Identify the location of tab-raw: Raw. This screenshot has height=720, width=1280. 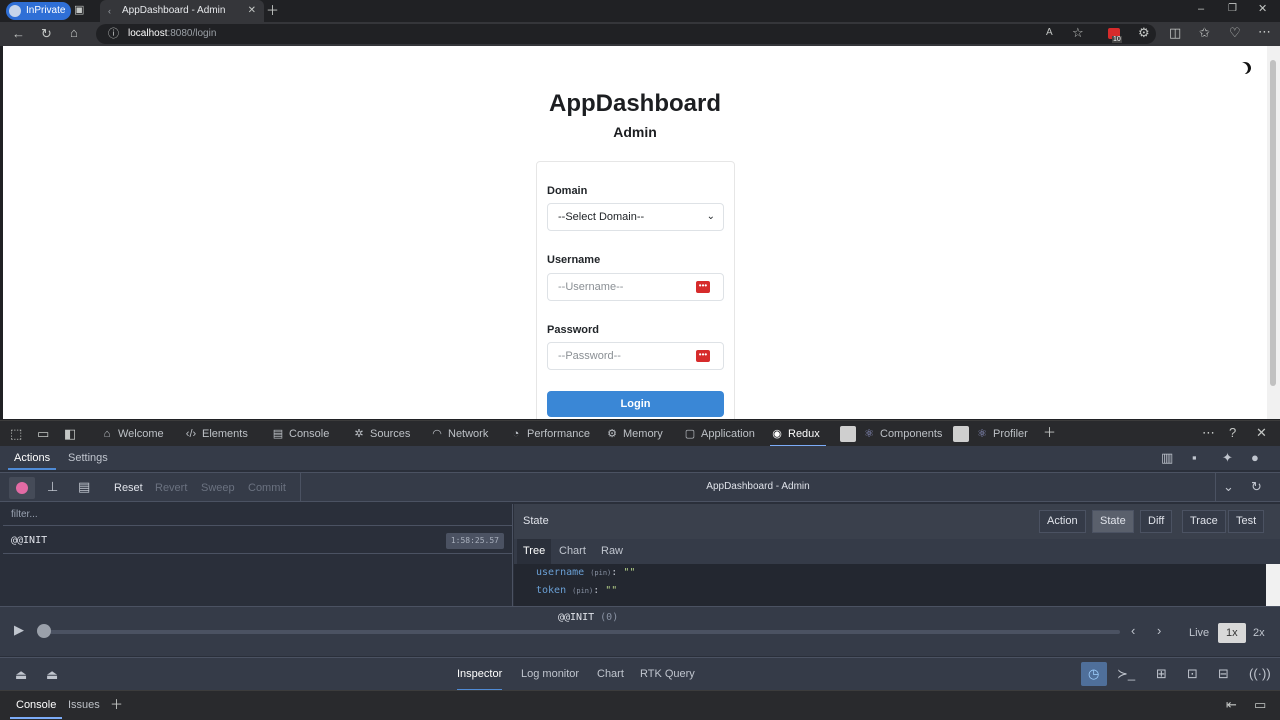
(612, 551).